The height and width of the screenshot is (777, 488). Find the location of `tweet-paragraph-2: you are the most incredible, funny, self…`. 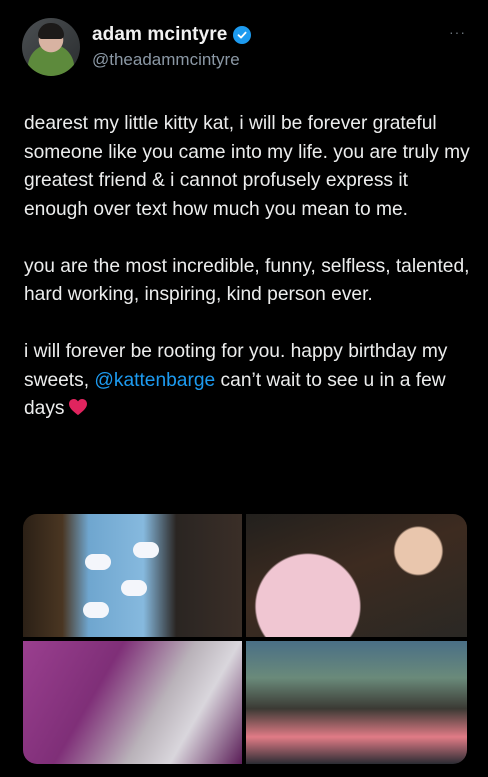

tweet-paragraph-2: you are the most incredible, funny, self… is located at coordinates (247, 280).